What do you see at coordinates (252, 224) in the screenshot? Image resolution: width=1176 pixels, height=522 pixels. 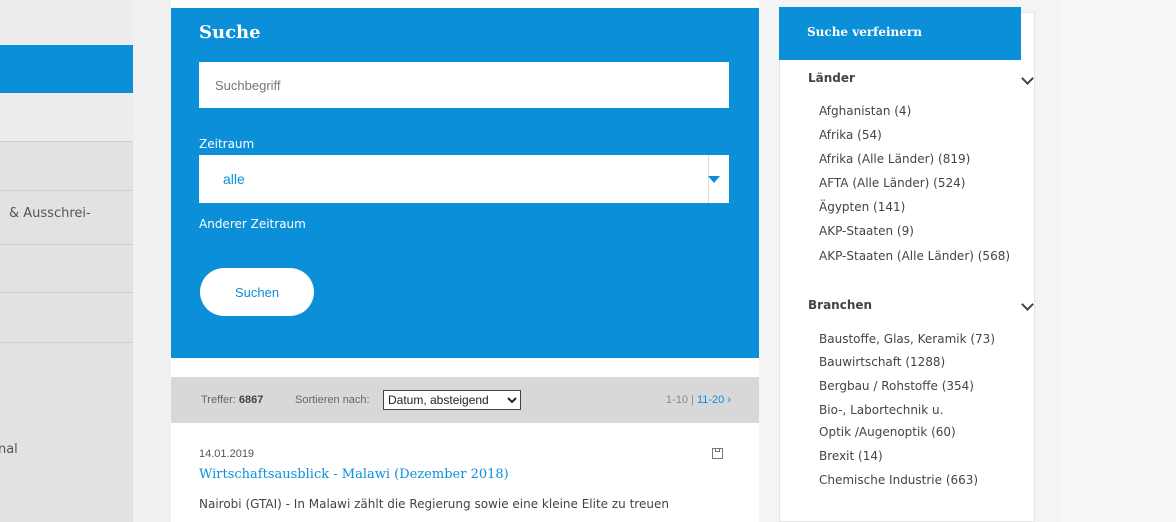 I see `anderer-zeitraum-link: Anderer Zeitraum` at bounding box center [252, 224].